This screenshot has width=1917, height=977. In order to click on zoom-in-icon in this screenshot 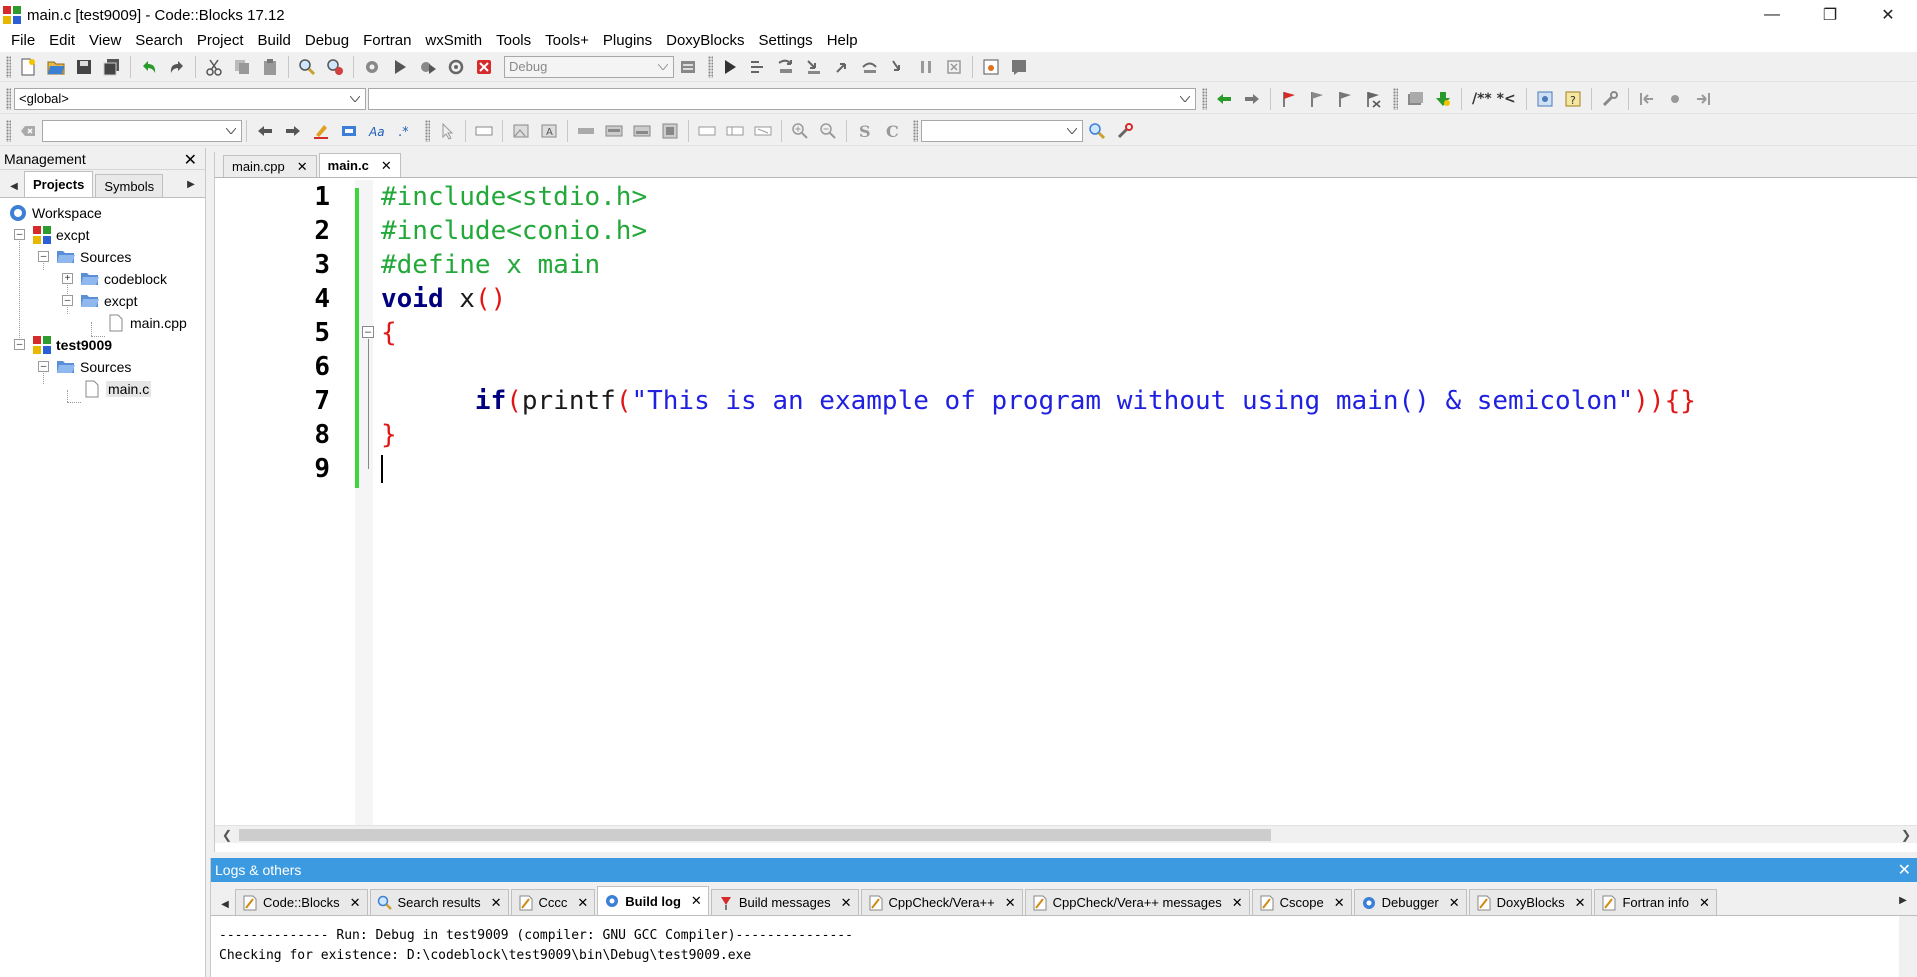, I will do `click(800, 131)`.